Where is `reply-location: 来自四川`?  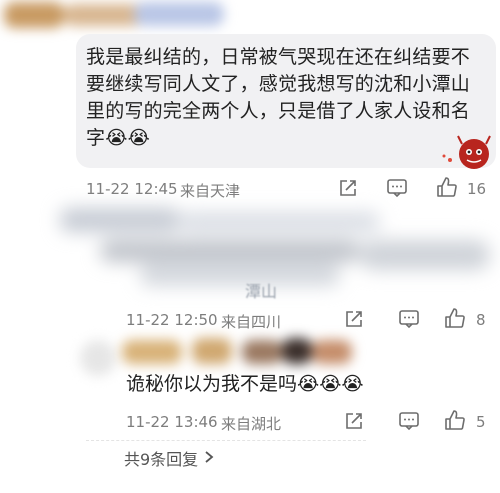
reply-location: 来自四川 is located at coordinates (251, 322).